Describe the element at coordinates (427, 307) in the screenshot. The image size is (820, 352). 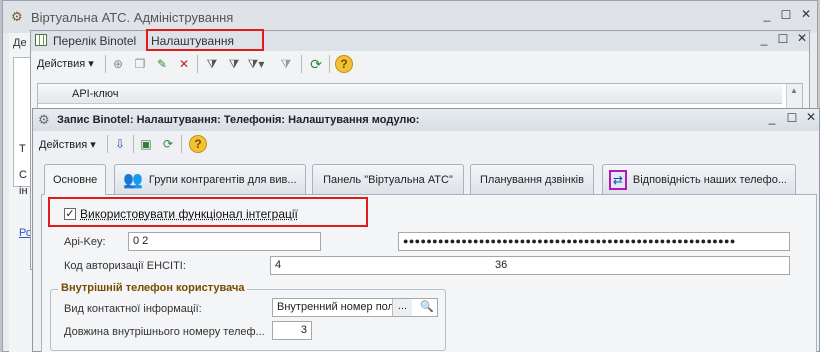
I see `search-icon: 🔍` at that location.